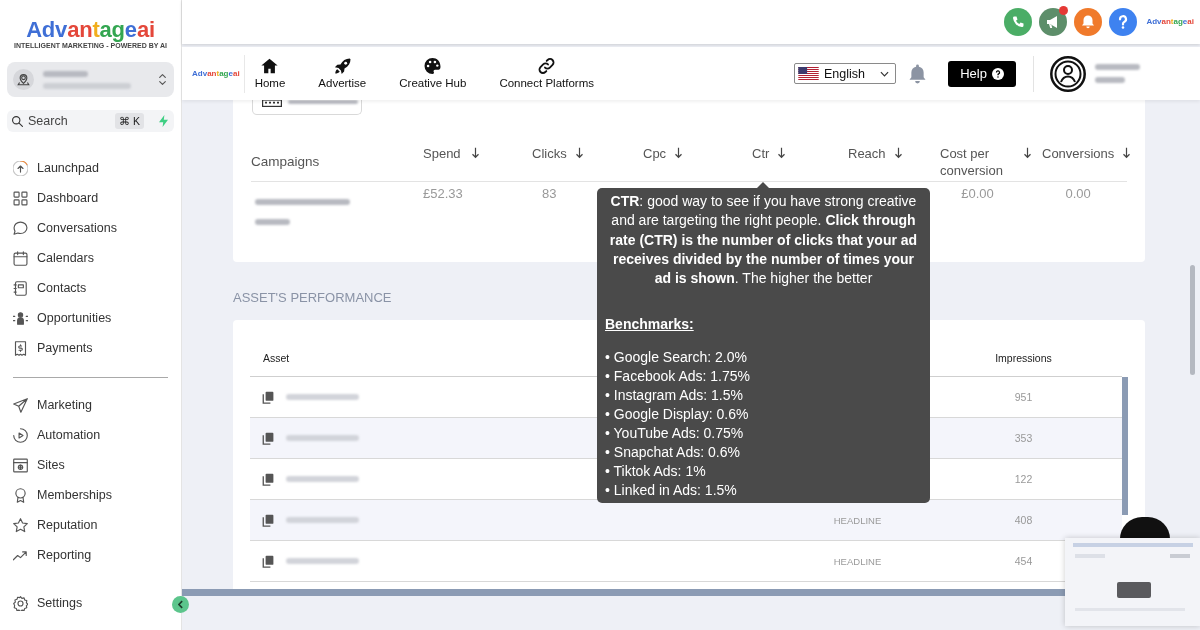 Image resolution: width=1200 pixels, height=630 pixels. Describe the element at coordinates (90, 318) in the screenshot. I see `sidebar-item: Opportunities` at that location.